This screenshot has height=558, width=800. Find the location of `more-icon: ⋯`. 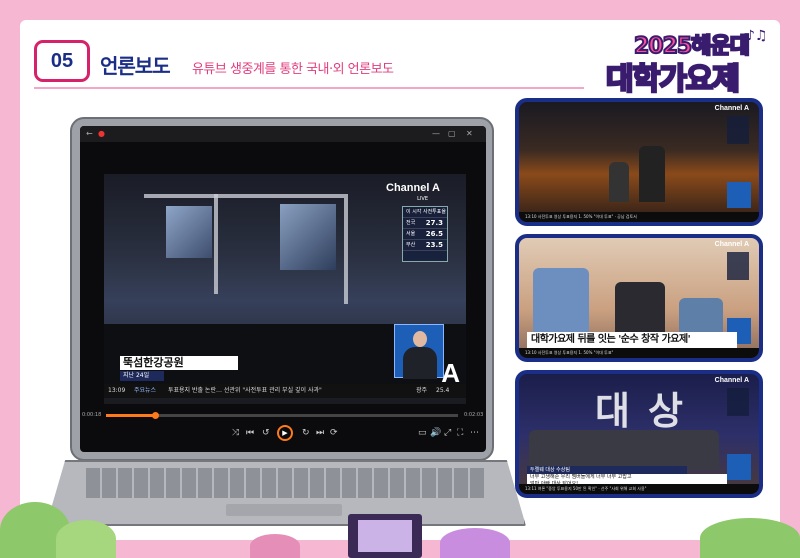

more-icon: ⋯ is located at coordinates (474, 433).